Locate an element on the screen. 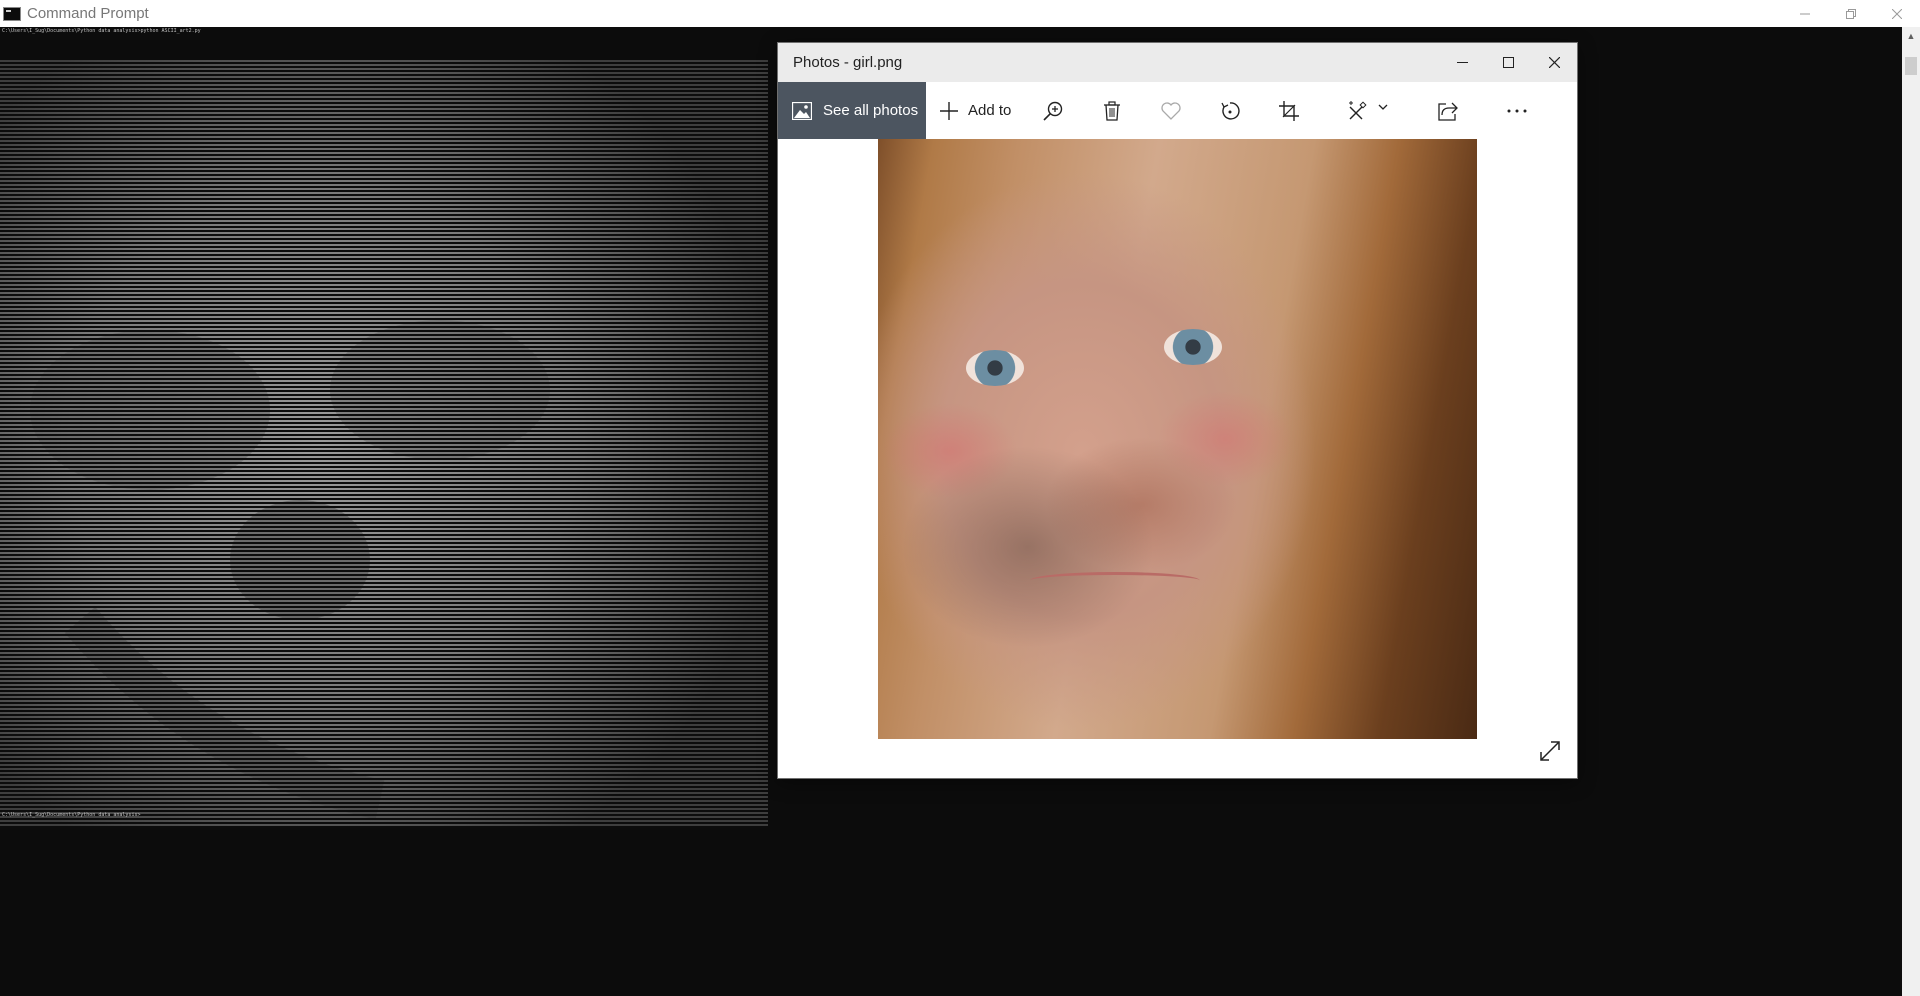  full-screen-button is located at coordinates (1550, 751).